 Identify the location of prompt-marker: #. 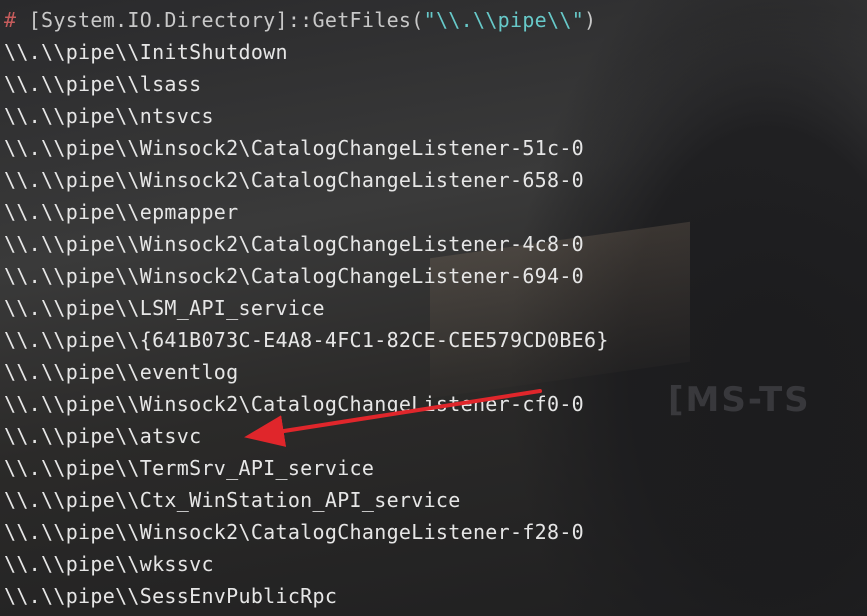
(10, 20).